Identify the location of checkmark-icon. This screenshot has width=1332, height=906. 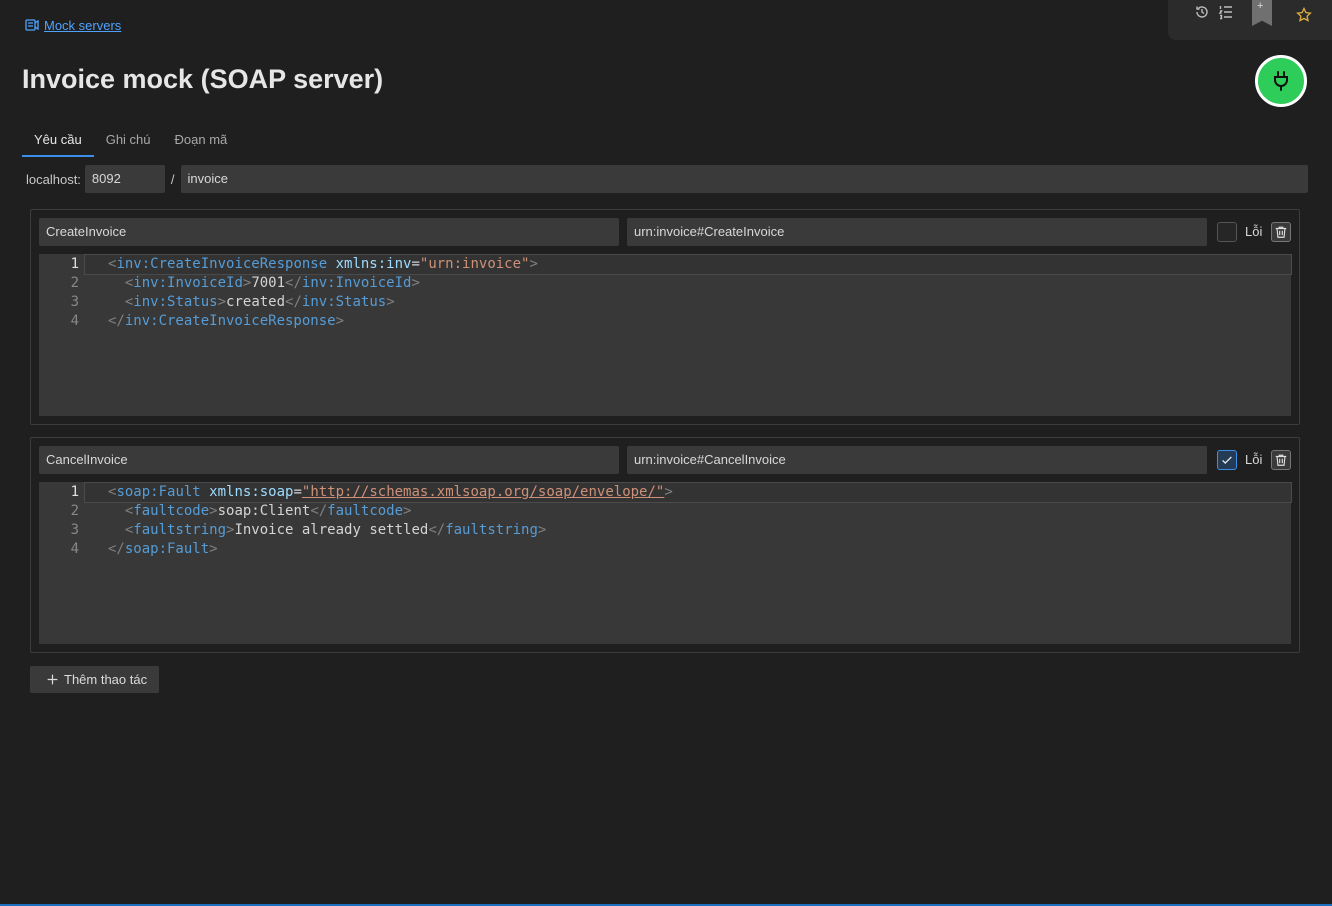
(1227, 460).